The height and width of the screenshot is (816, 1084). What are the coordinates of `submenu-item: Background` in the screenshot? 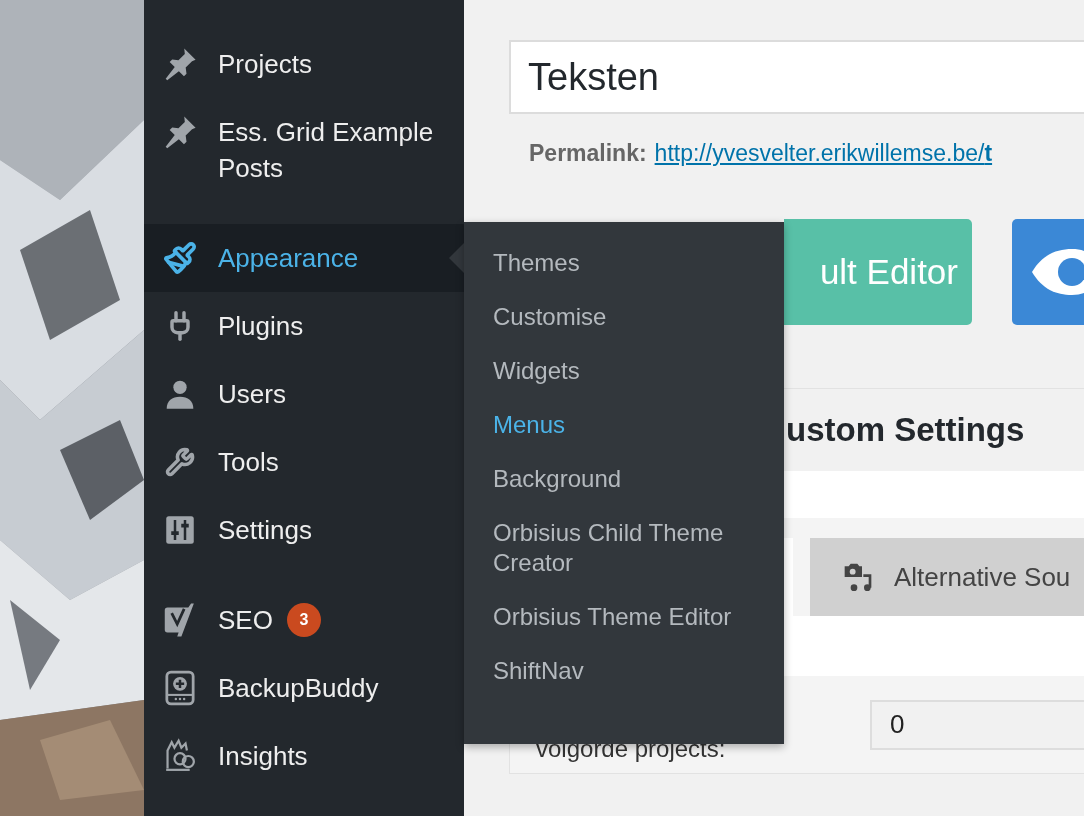 It's located at (624, 479).